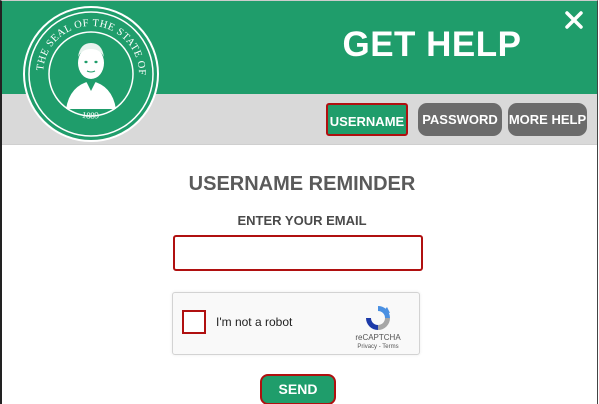 The width and height of the screenshot is (599, 404). Describe the element at coordinates (432, 44) in the screenshot. I see `dialog-title: GET HELP` at that location.